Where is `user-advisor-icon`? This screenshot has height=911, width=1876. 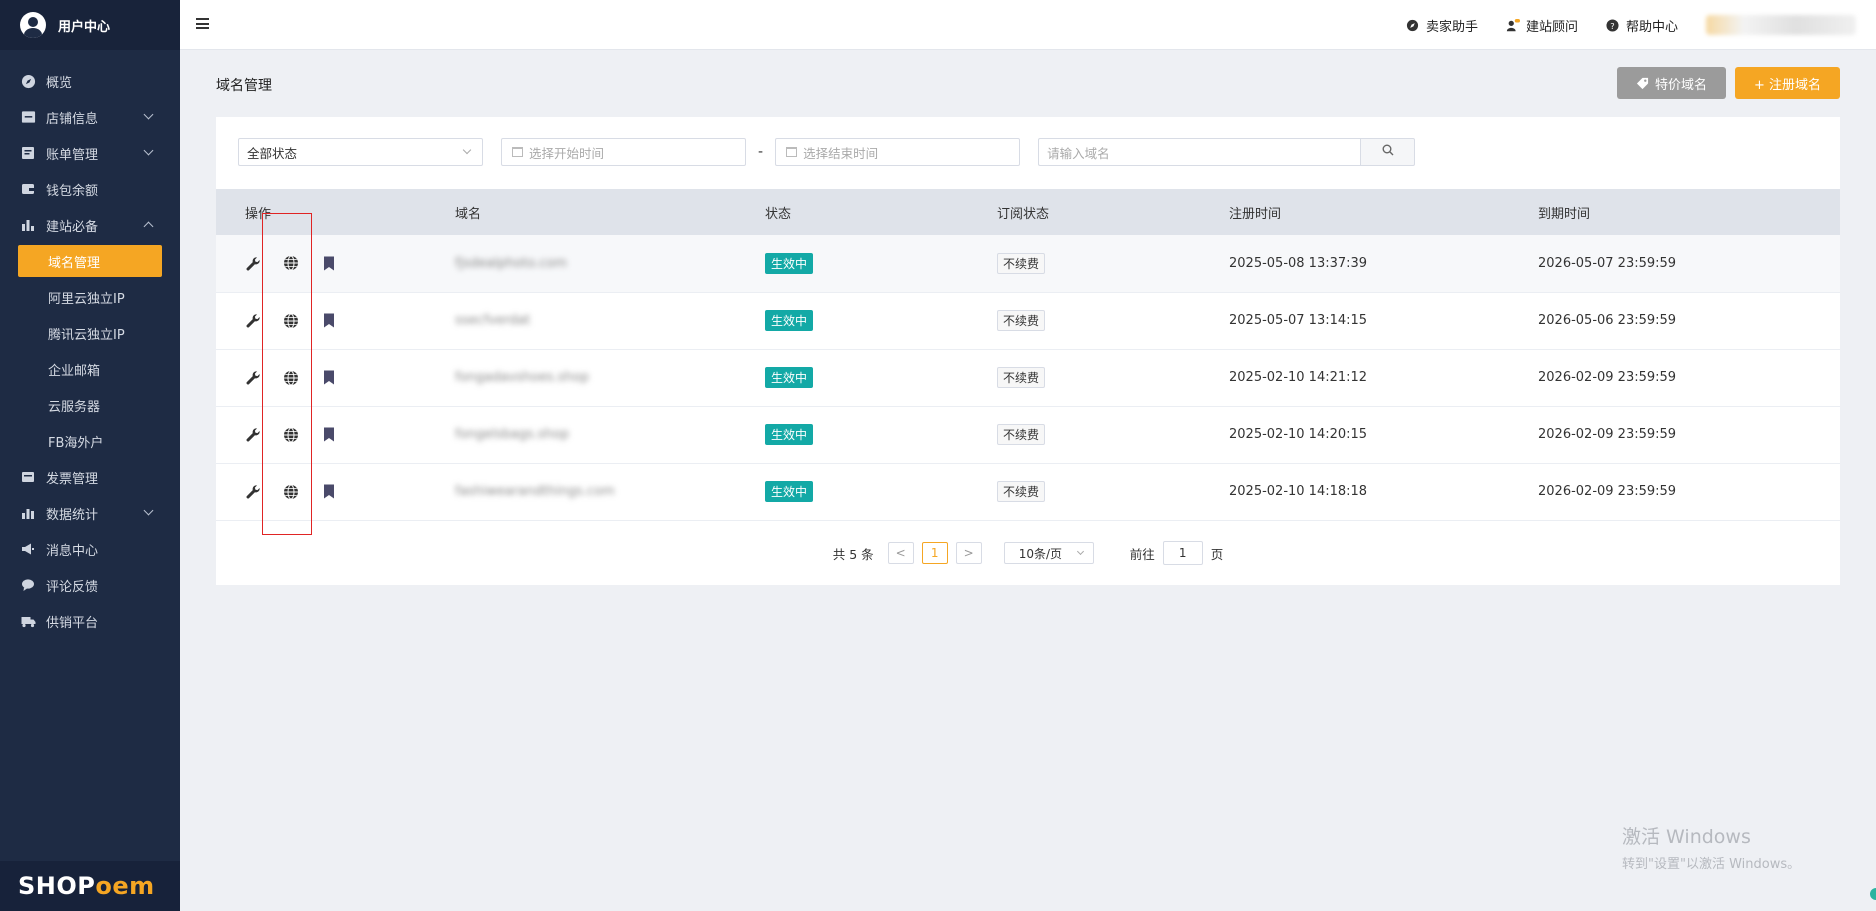 user-advisor-icon is located at coordinates (1513, 25).